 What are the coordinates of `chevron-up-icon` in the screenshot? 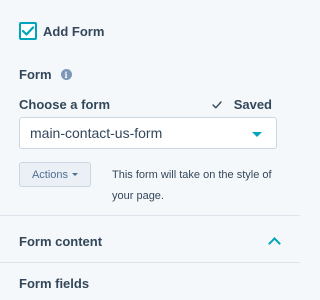 It's located at (274, 243).